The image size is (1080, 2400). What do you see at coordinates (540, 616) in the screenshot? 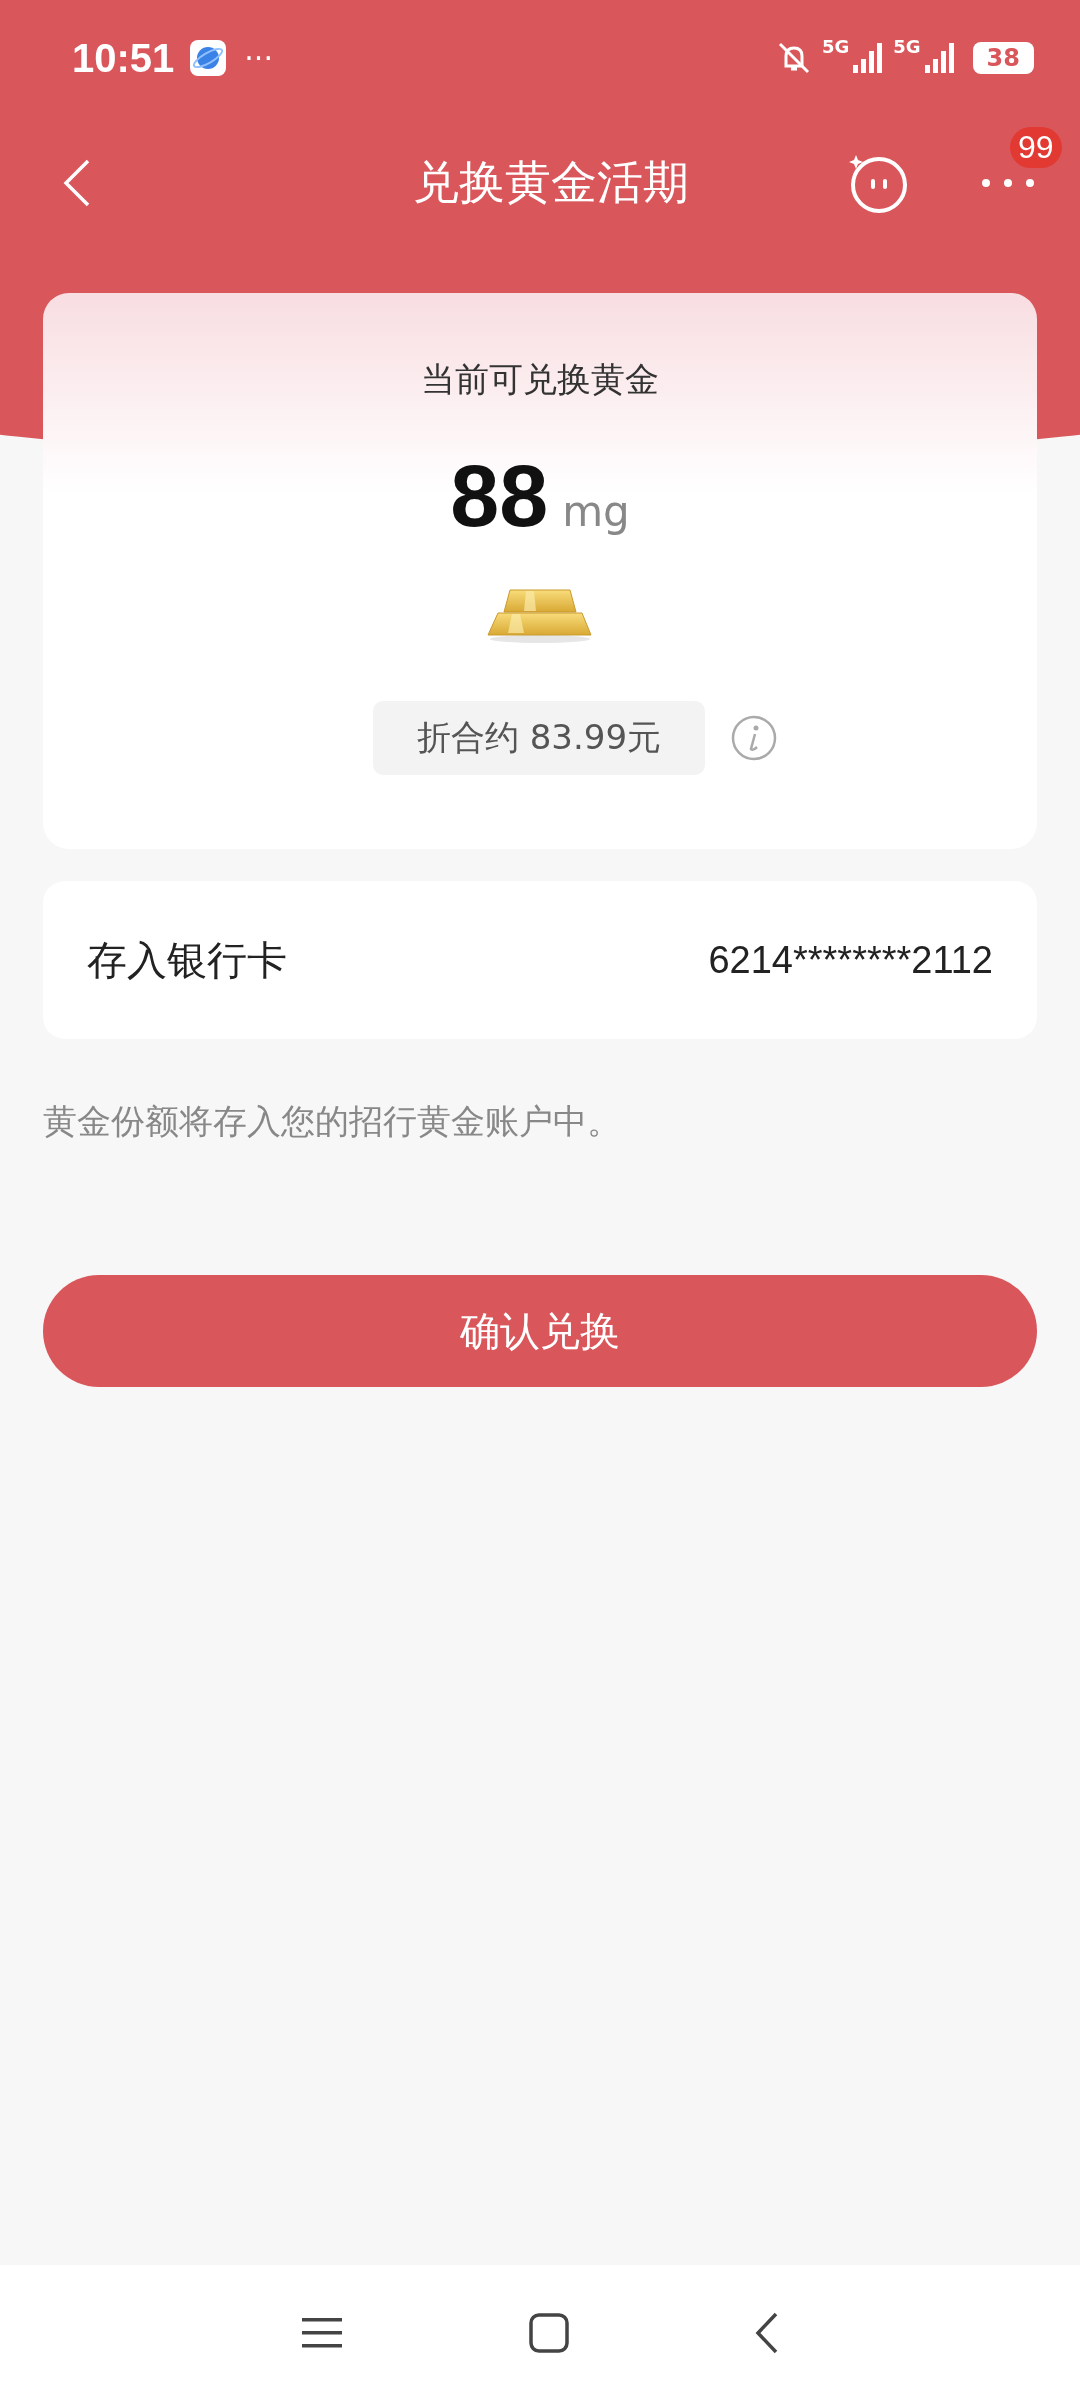
I see `bullion-bars-icon` at bounding box center [540, 616].